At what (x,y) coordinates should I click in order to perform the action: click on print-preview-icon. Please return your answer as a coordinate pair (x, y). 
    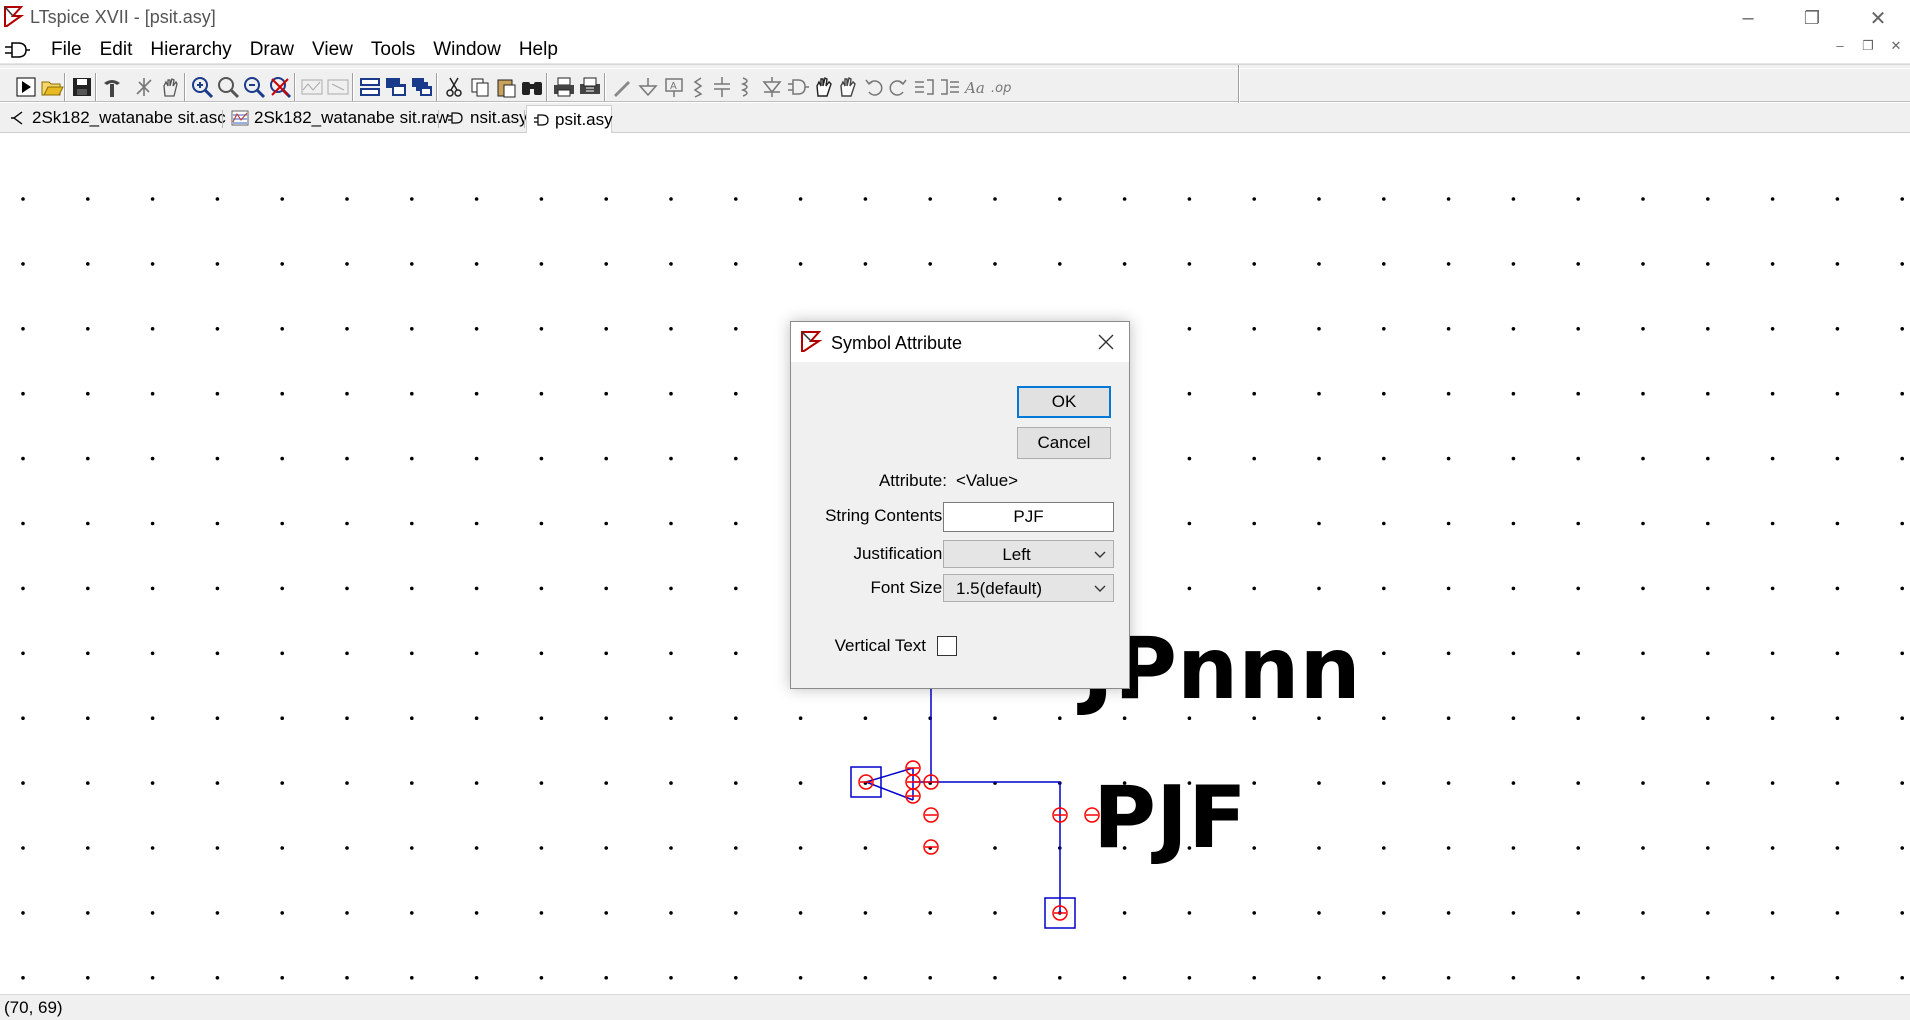
    Looking at the image, I should click on (590, 87).